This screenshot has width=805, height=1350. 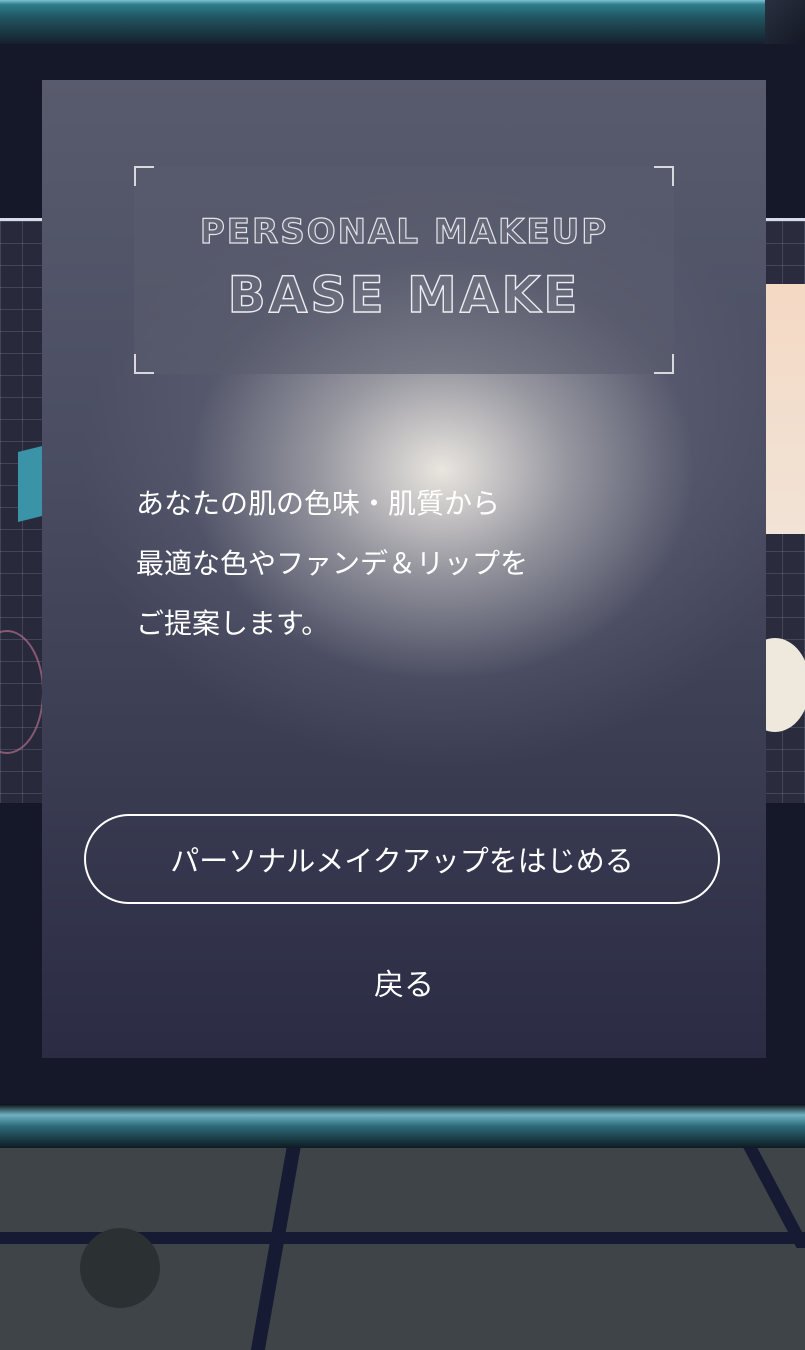 What do you see at coordinates (233, 623) in the screenshot?
I see `description-line: ご提案します。` at bounding box center [233, 623].